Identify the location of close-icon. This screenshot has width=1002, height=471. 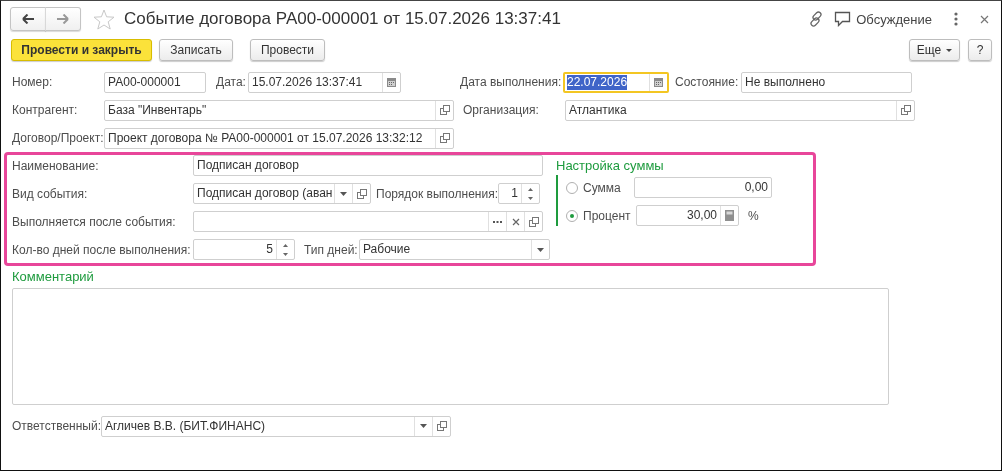
(984, 19).